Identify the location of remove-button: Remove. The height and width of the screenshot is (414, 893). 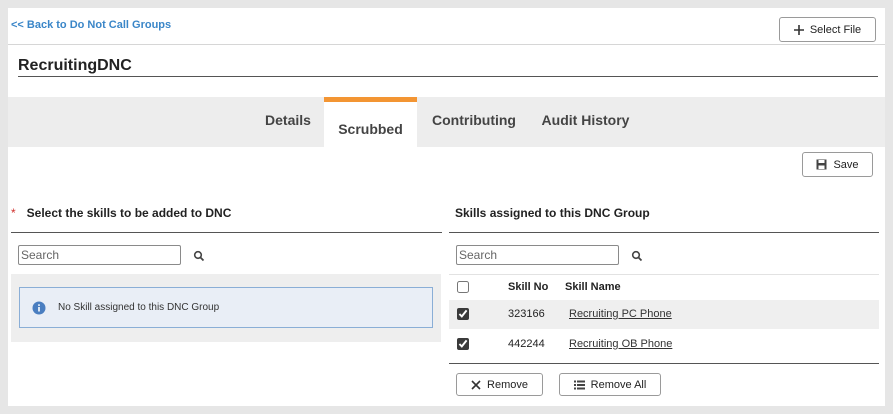
(499, 384).